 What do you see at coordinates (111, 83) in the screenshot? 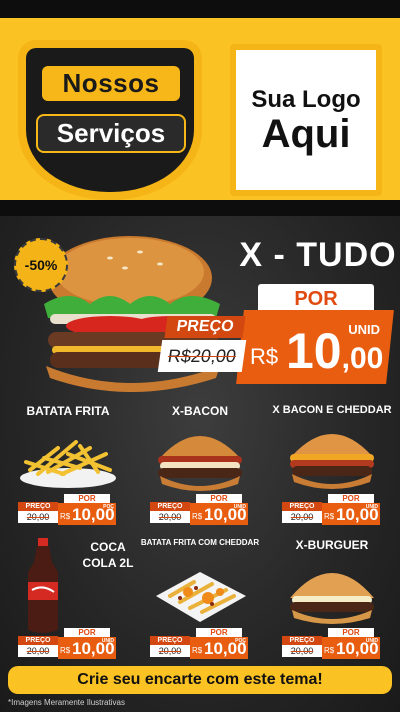
I see `badge-title-line1: Nossos` at bounding box center [111, 83].